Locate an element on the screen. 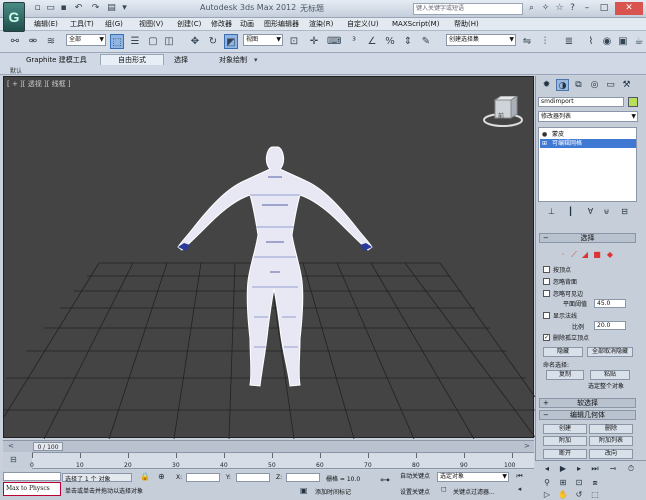 The width and height of the screenshot is (646, 500). mirror-icon: ⇋ is located at coordinates (527, 41).